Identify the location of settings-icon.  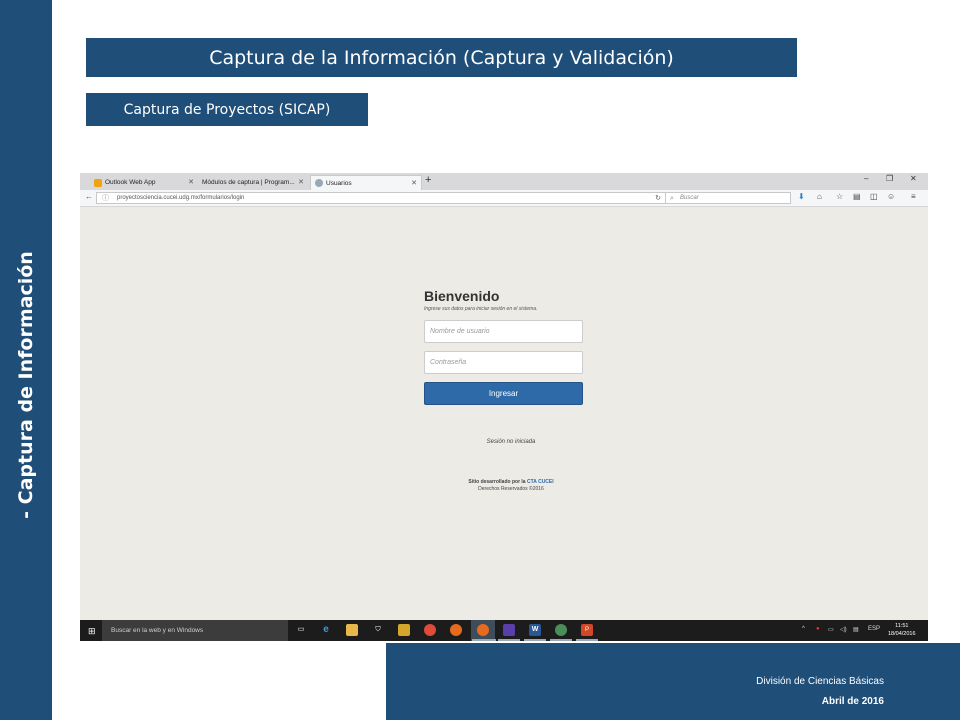
(509, 630).